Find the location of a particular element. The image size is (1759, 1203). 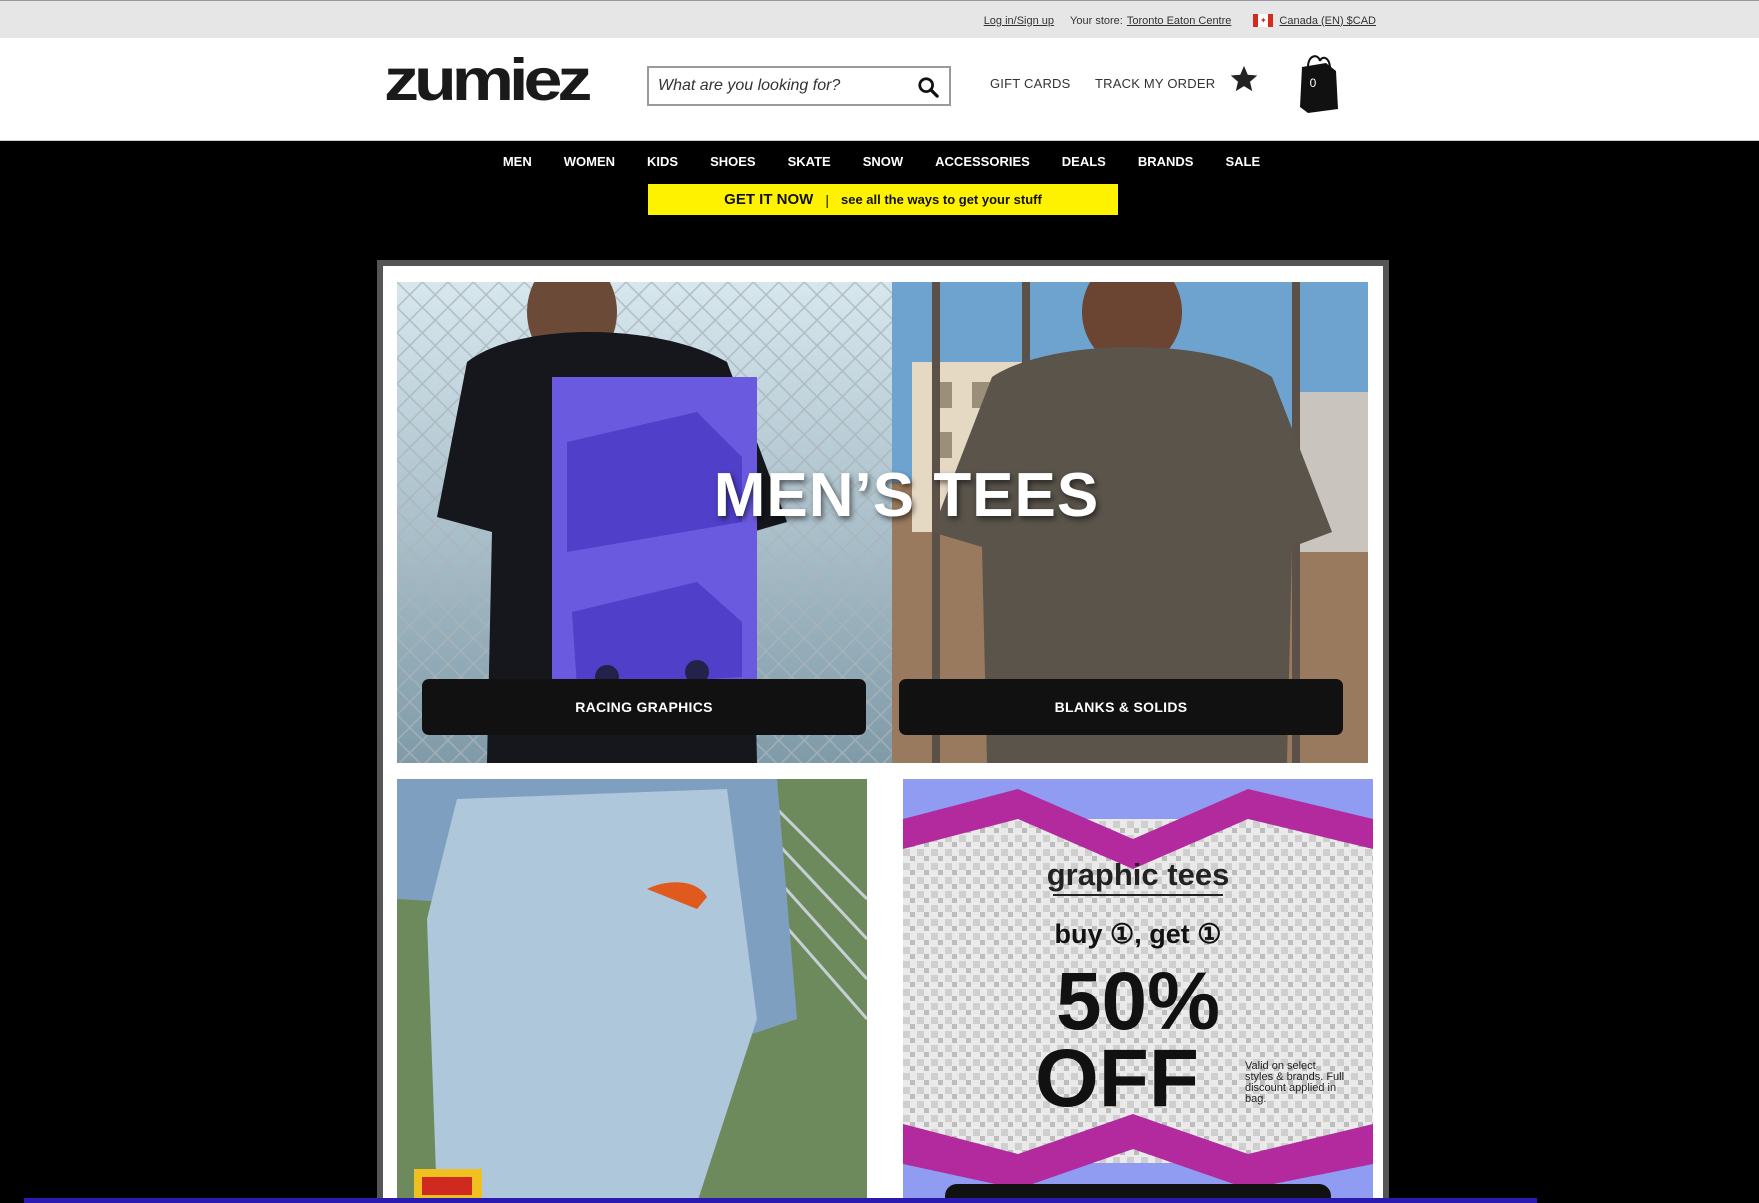

racing-graphics-button: RACING GRAPHICS is located at coordinates (644, 707).